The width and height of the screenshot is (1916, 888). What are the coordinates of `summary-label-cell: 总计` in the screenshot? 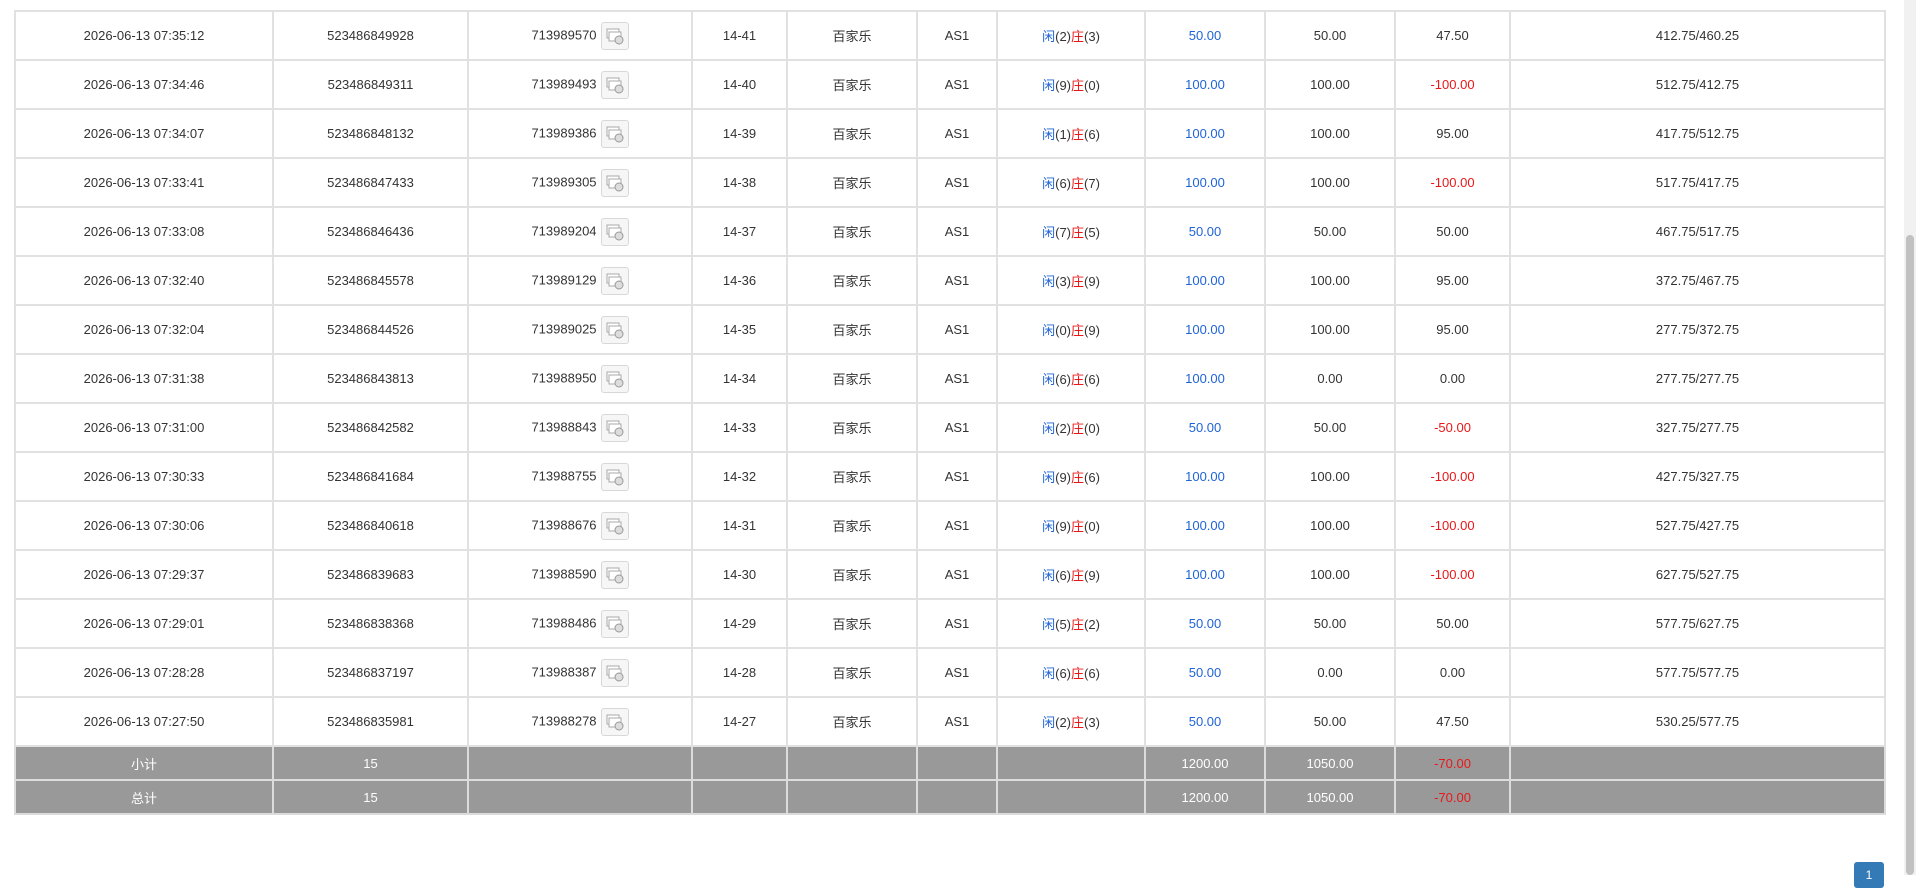 It's located at (144, 797).